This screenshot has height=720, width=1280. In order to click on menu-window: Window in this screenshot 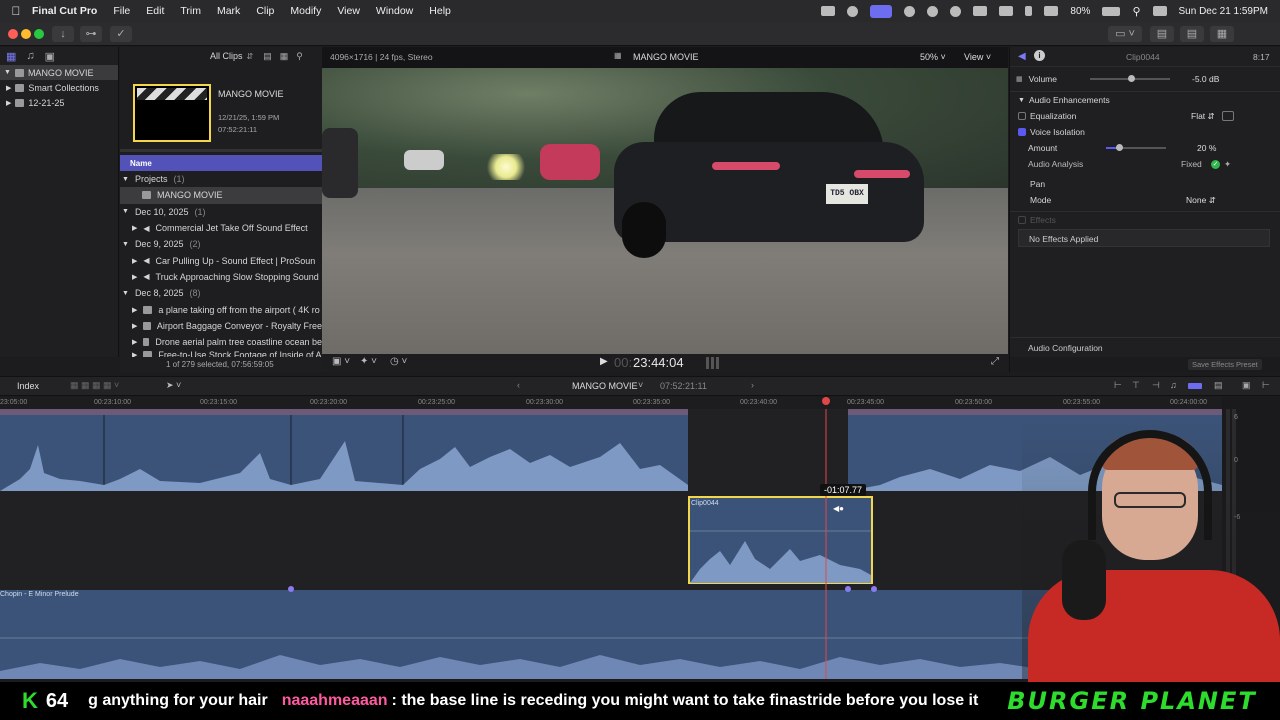, I will do `click(394, 11)`.